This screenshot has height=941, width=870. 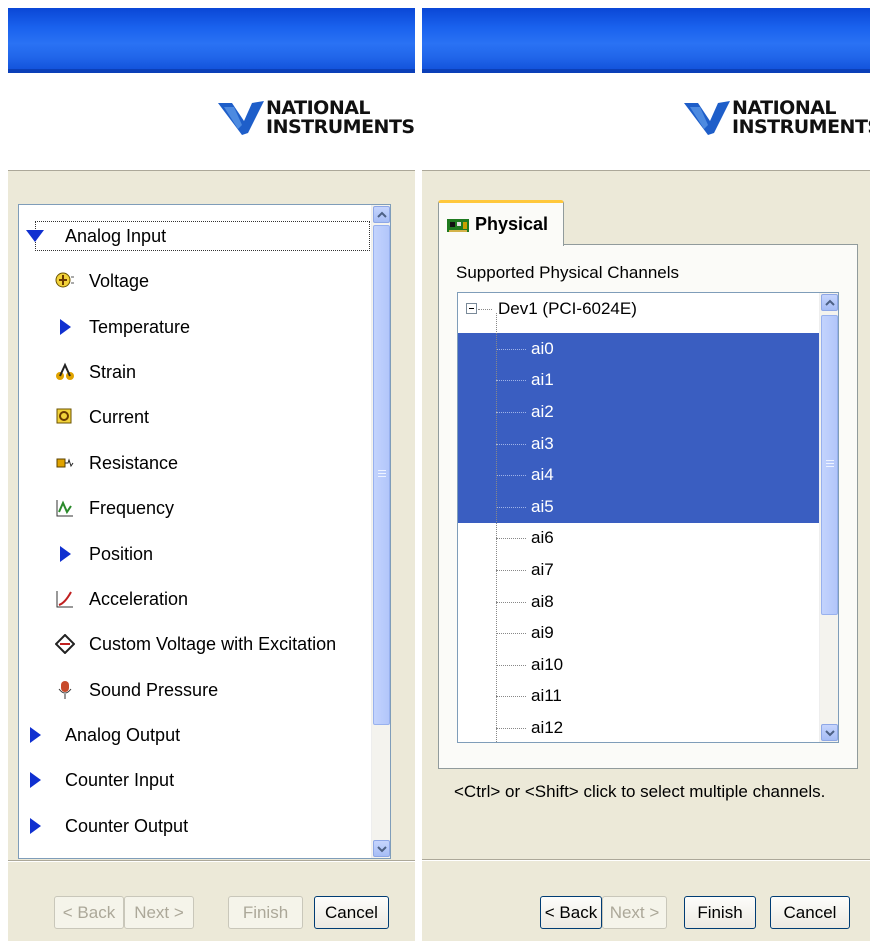 What do you see at coordinates (134, 462) in the screenshot?
I see `tree-item-label: Resistance` at bounding box center [134, 462].